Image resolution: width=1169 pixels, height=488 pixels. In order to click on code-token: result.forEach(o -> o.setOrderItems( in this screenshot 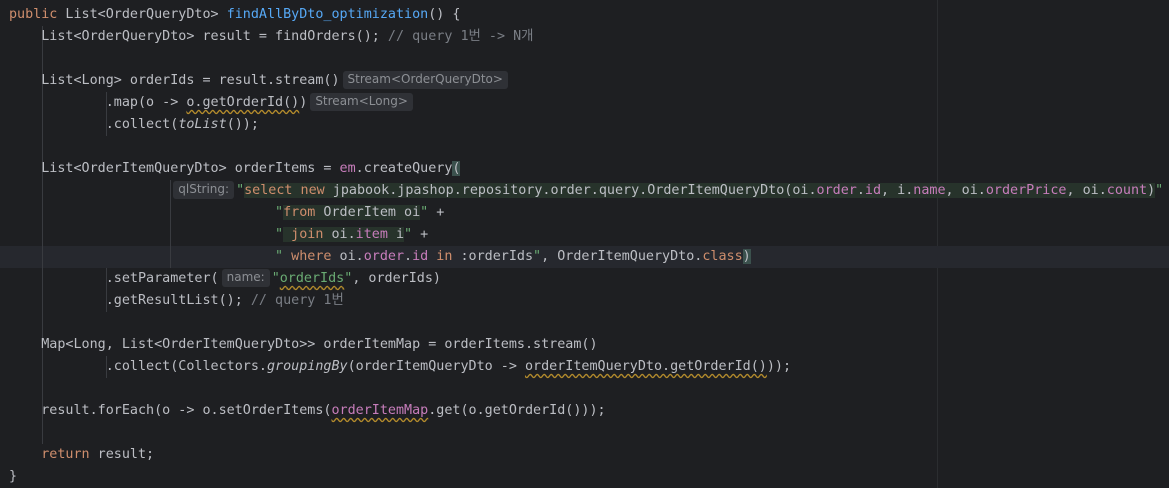, I will do `click(170, 410)`.